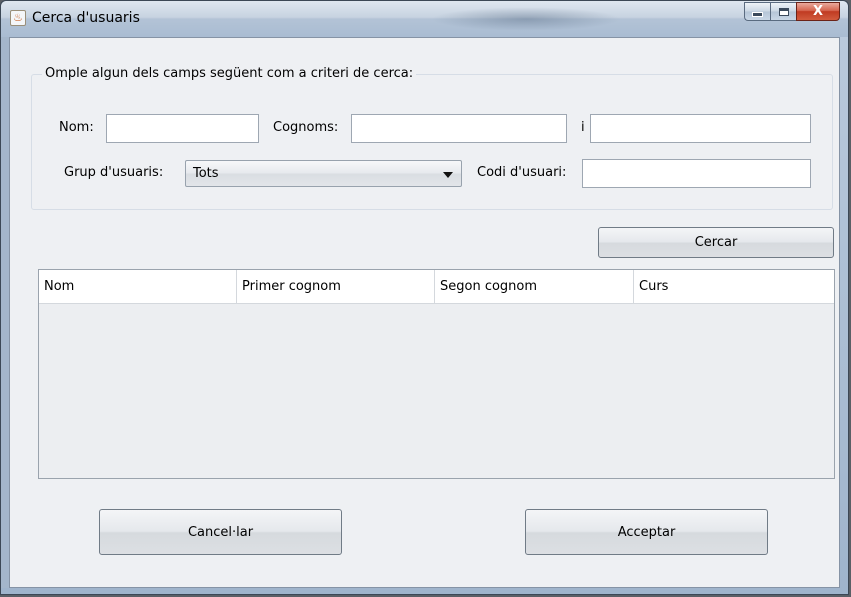 This screenshot has height=597, width=851. I want to click on title-bar: ♨ Cerca d'usuaris X, so click(424, 19).